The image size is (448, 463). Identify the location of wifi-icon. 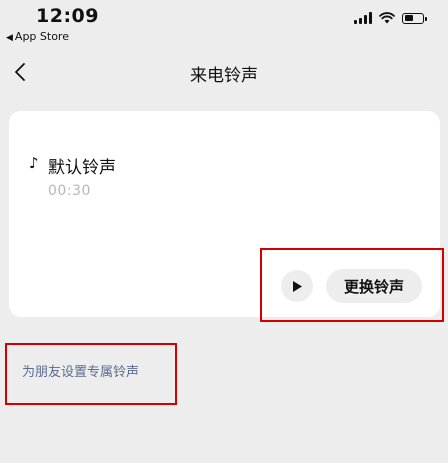
(387, 18).